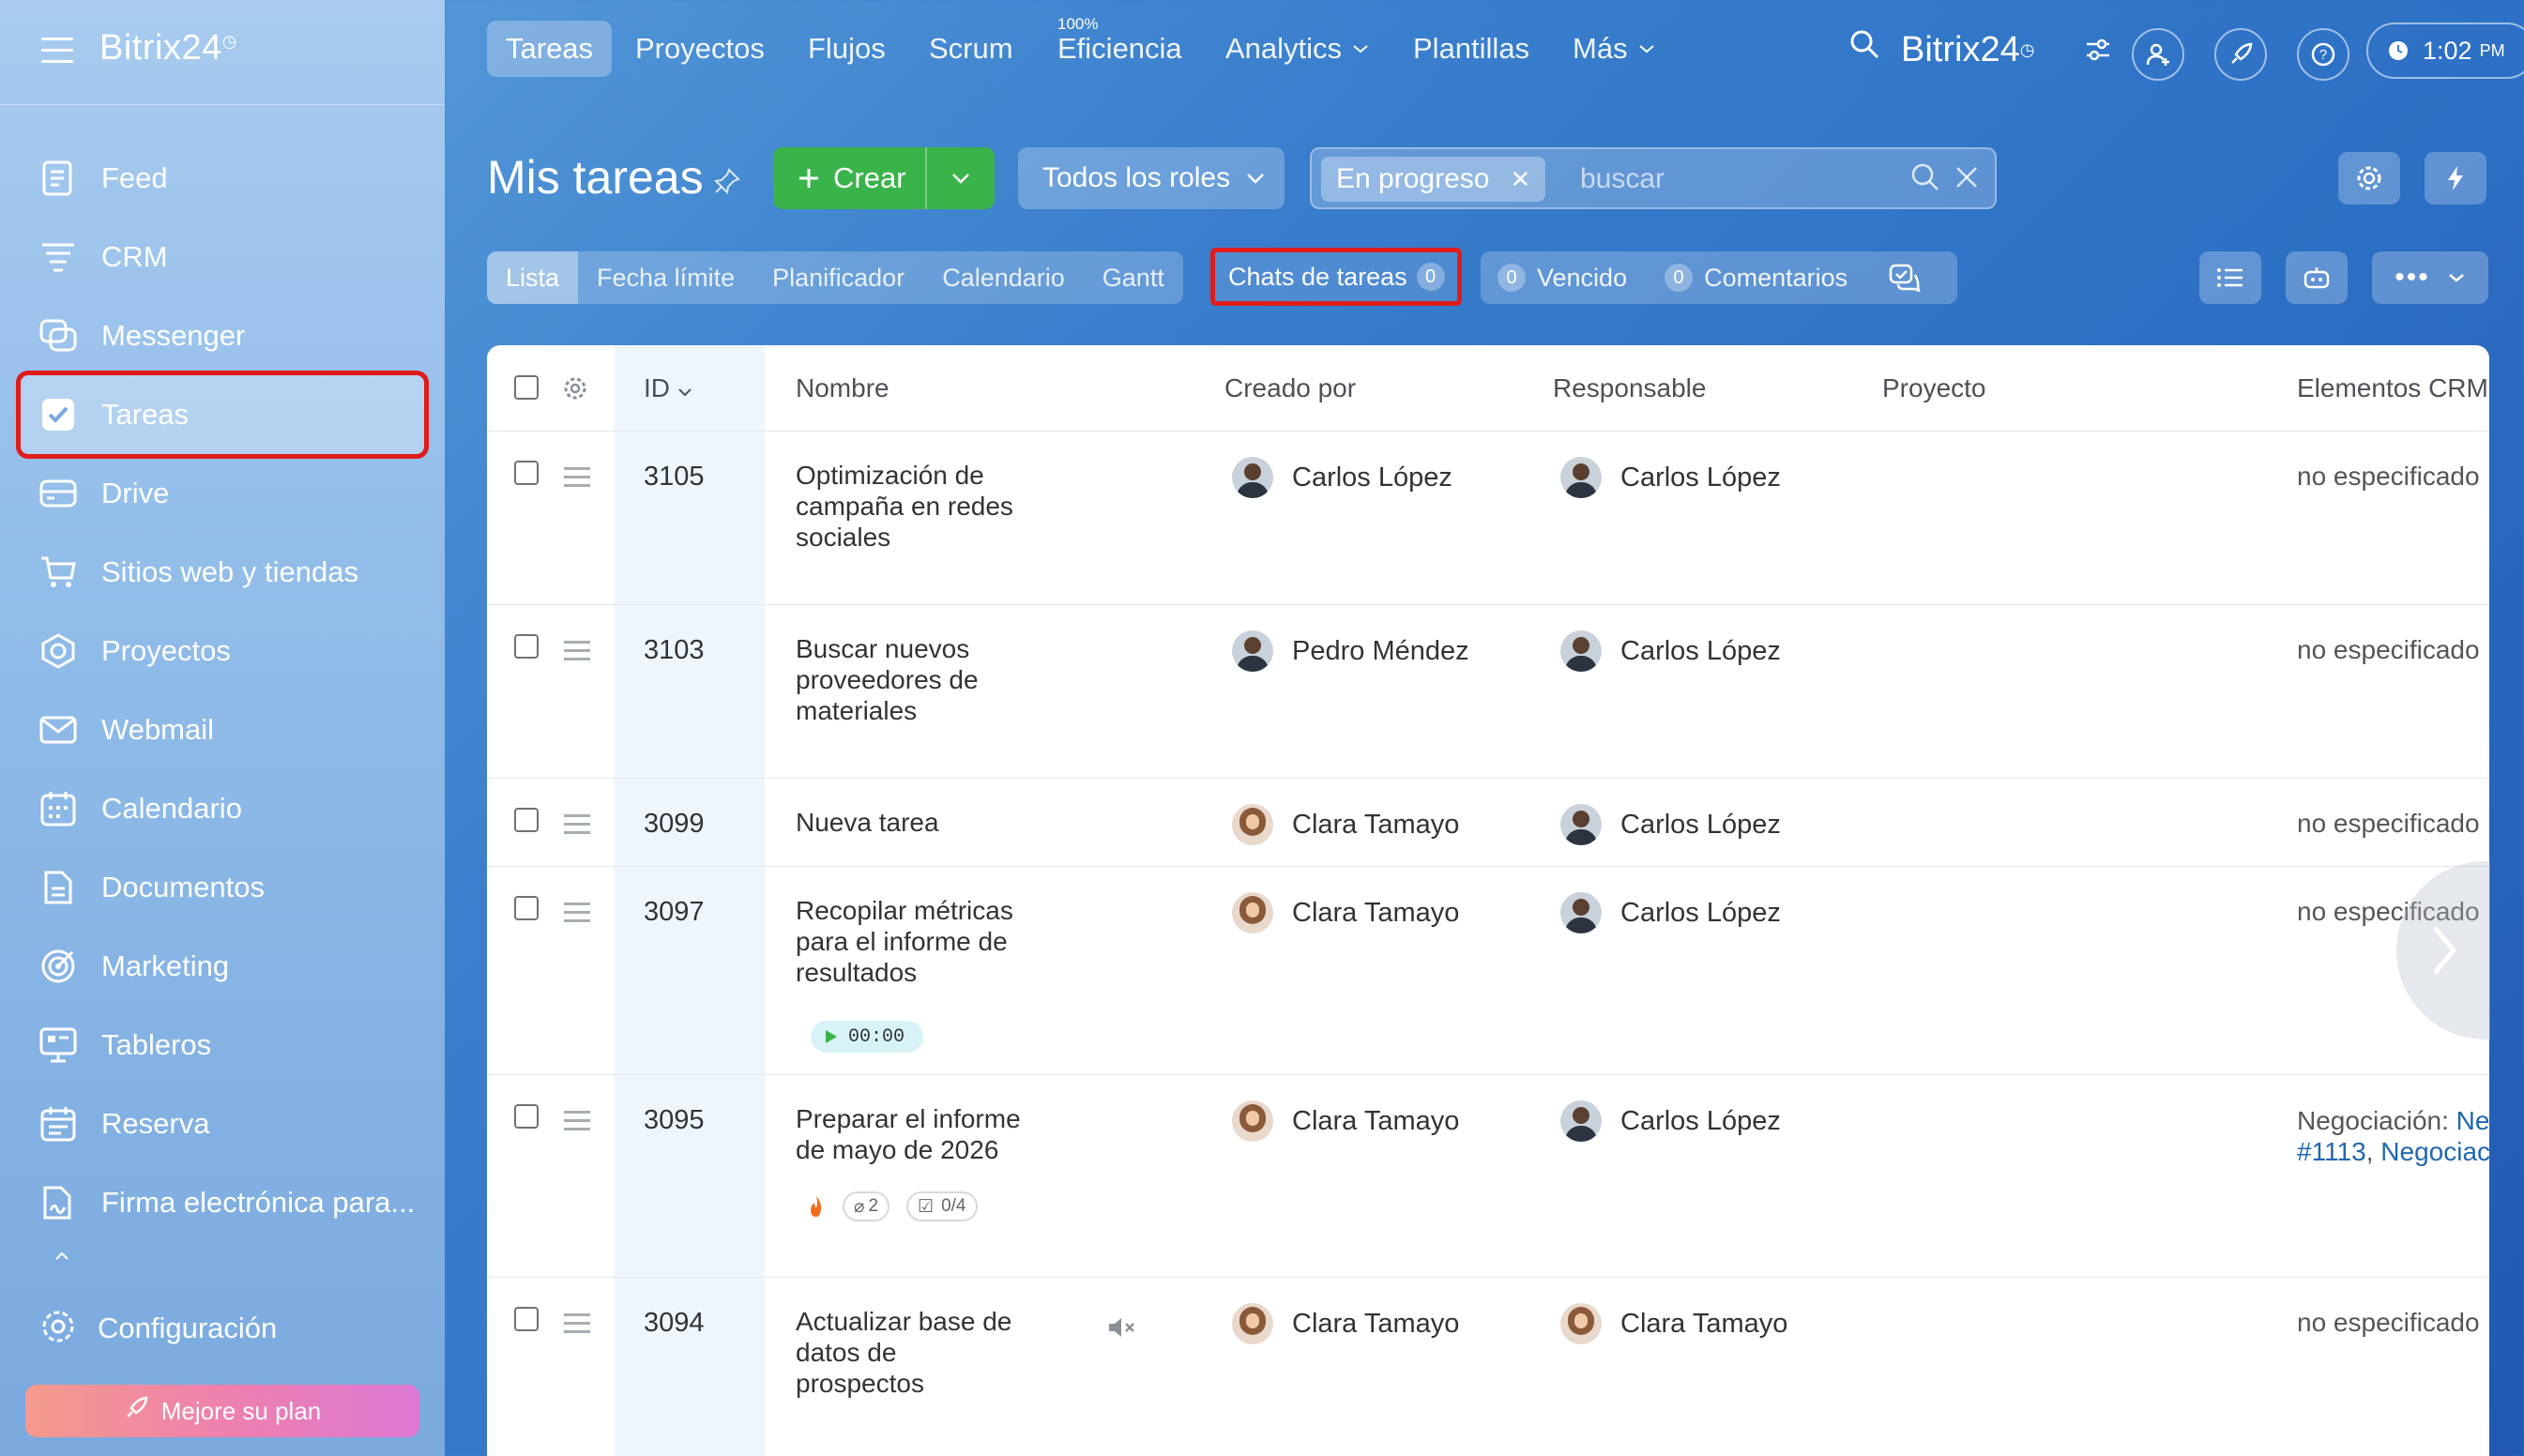  I want to click on robot-button, so click(2317, 277).